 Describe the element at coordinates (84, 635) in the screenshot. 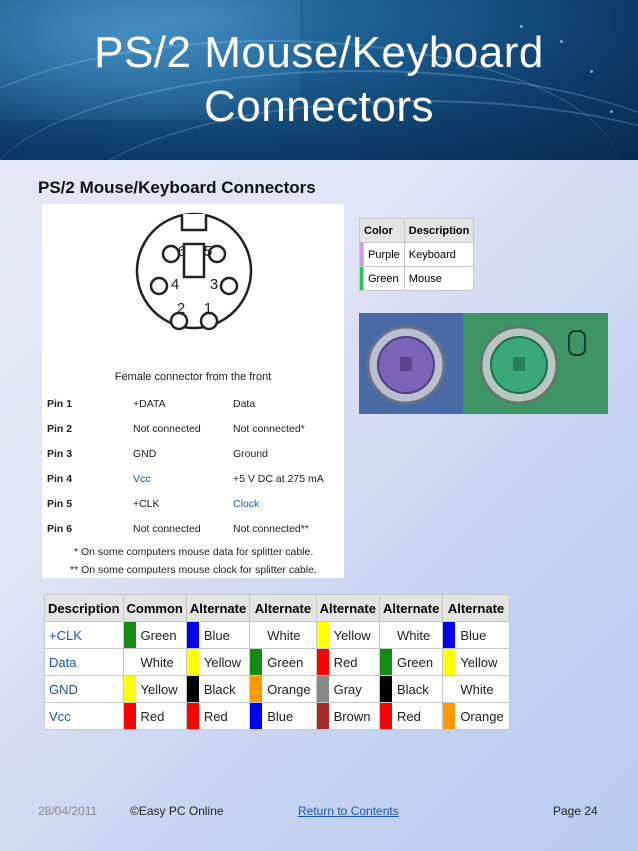

I see `signal-link: +CLK` at that location.